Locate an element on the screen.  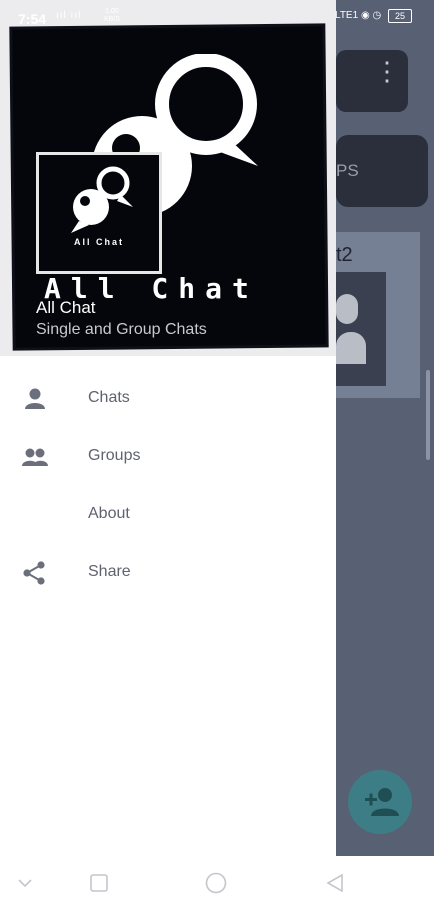
home-button is located at coordinates (216, 883).